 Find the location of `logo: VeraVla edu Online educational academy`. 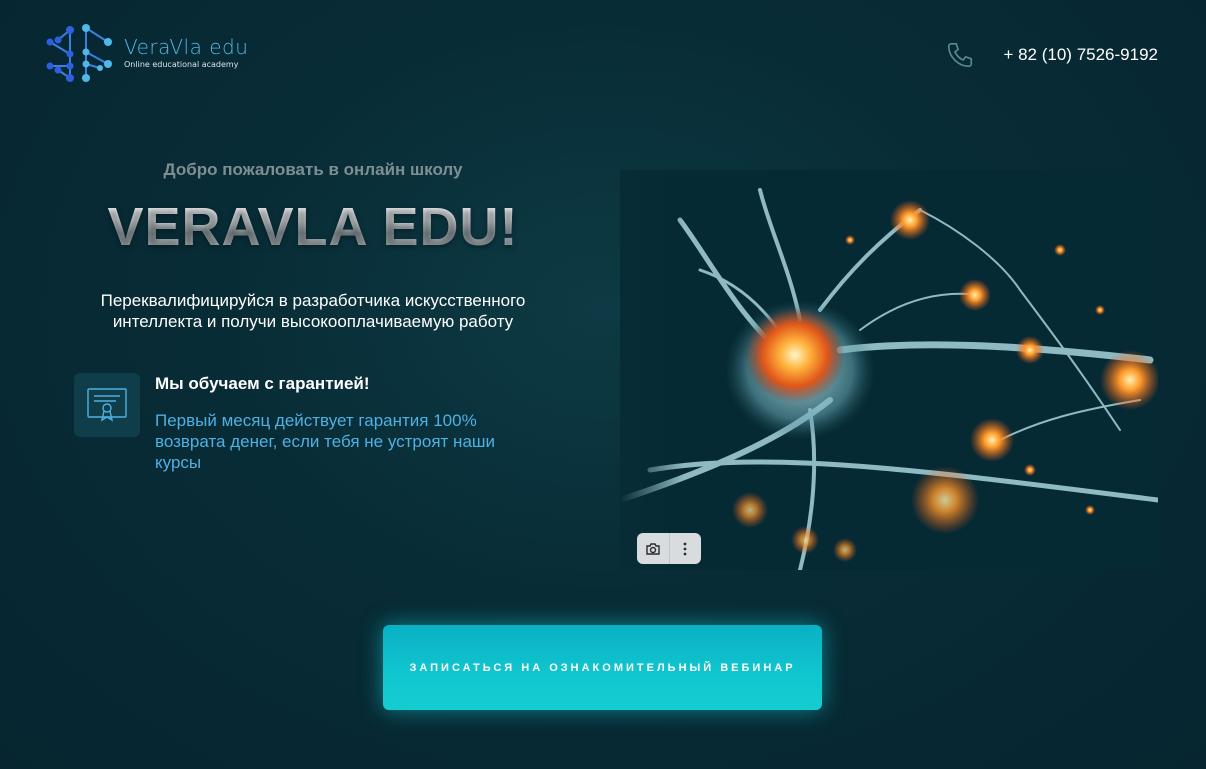

logo: VeraVla edu Online educational academy is located at coordinates (146, 53).